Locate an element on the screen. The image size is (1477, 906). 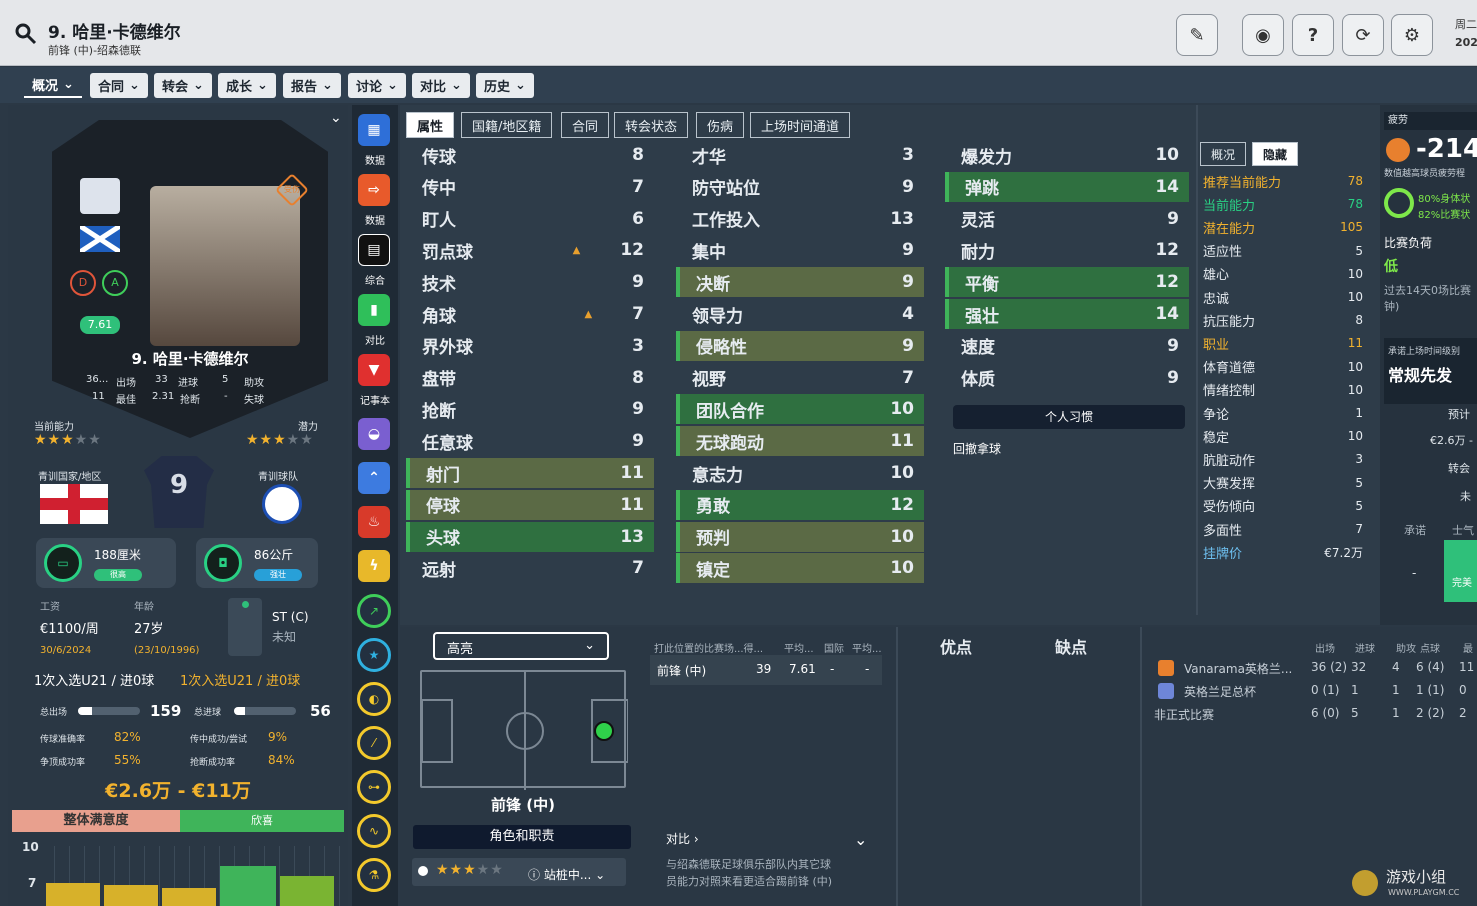
fire-icon: ♨ is located at coordinates (374, 522).